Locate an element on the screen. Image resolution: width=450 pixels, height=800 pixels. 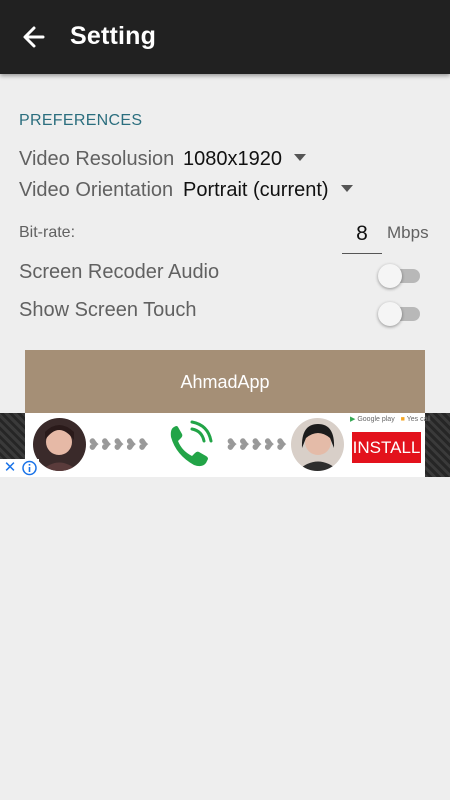
ad-close-icon: ✕ is located at coordinates (10, 468).